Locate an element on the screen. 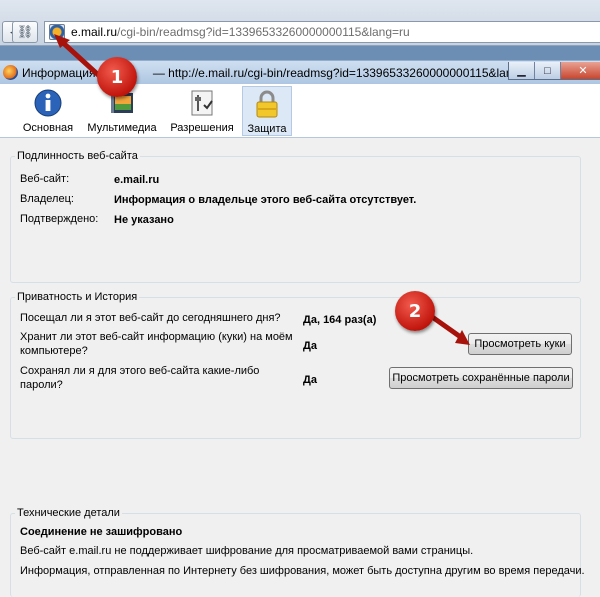 This screenshot has height=597, width=600. connection-status: Соединение не зашифровано is located at coordinates (101, 532).